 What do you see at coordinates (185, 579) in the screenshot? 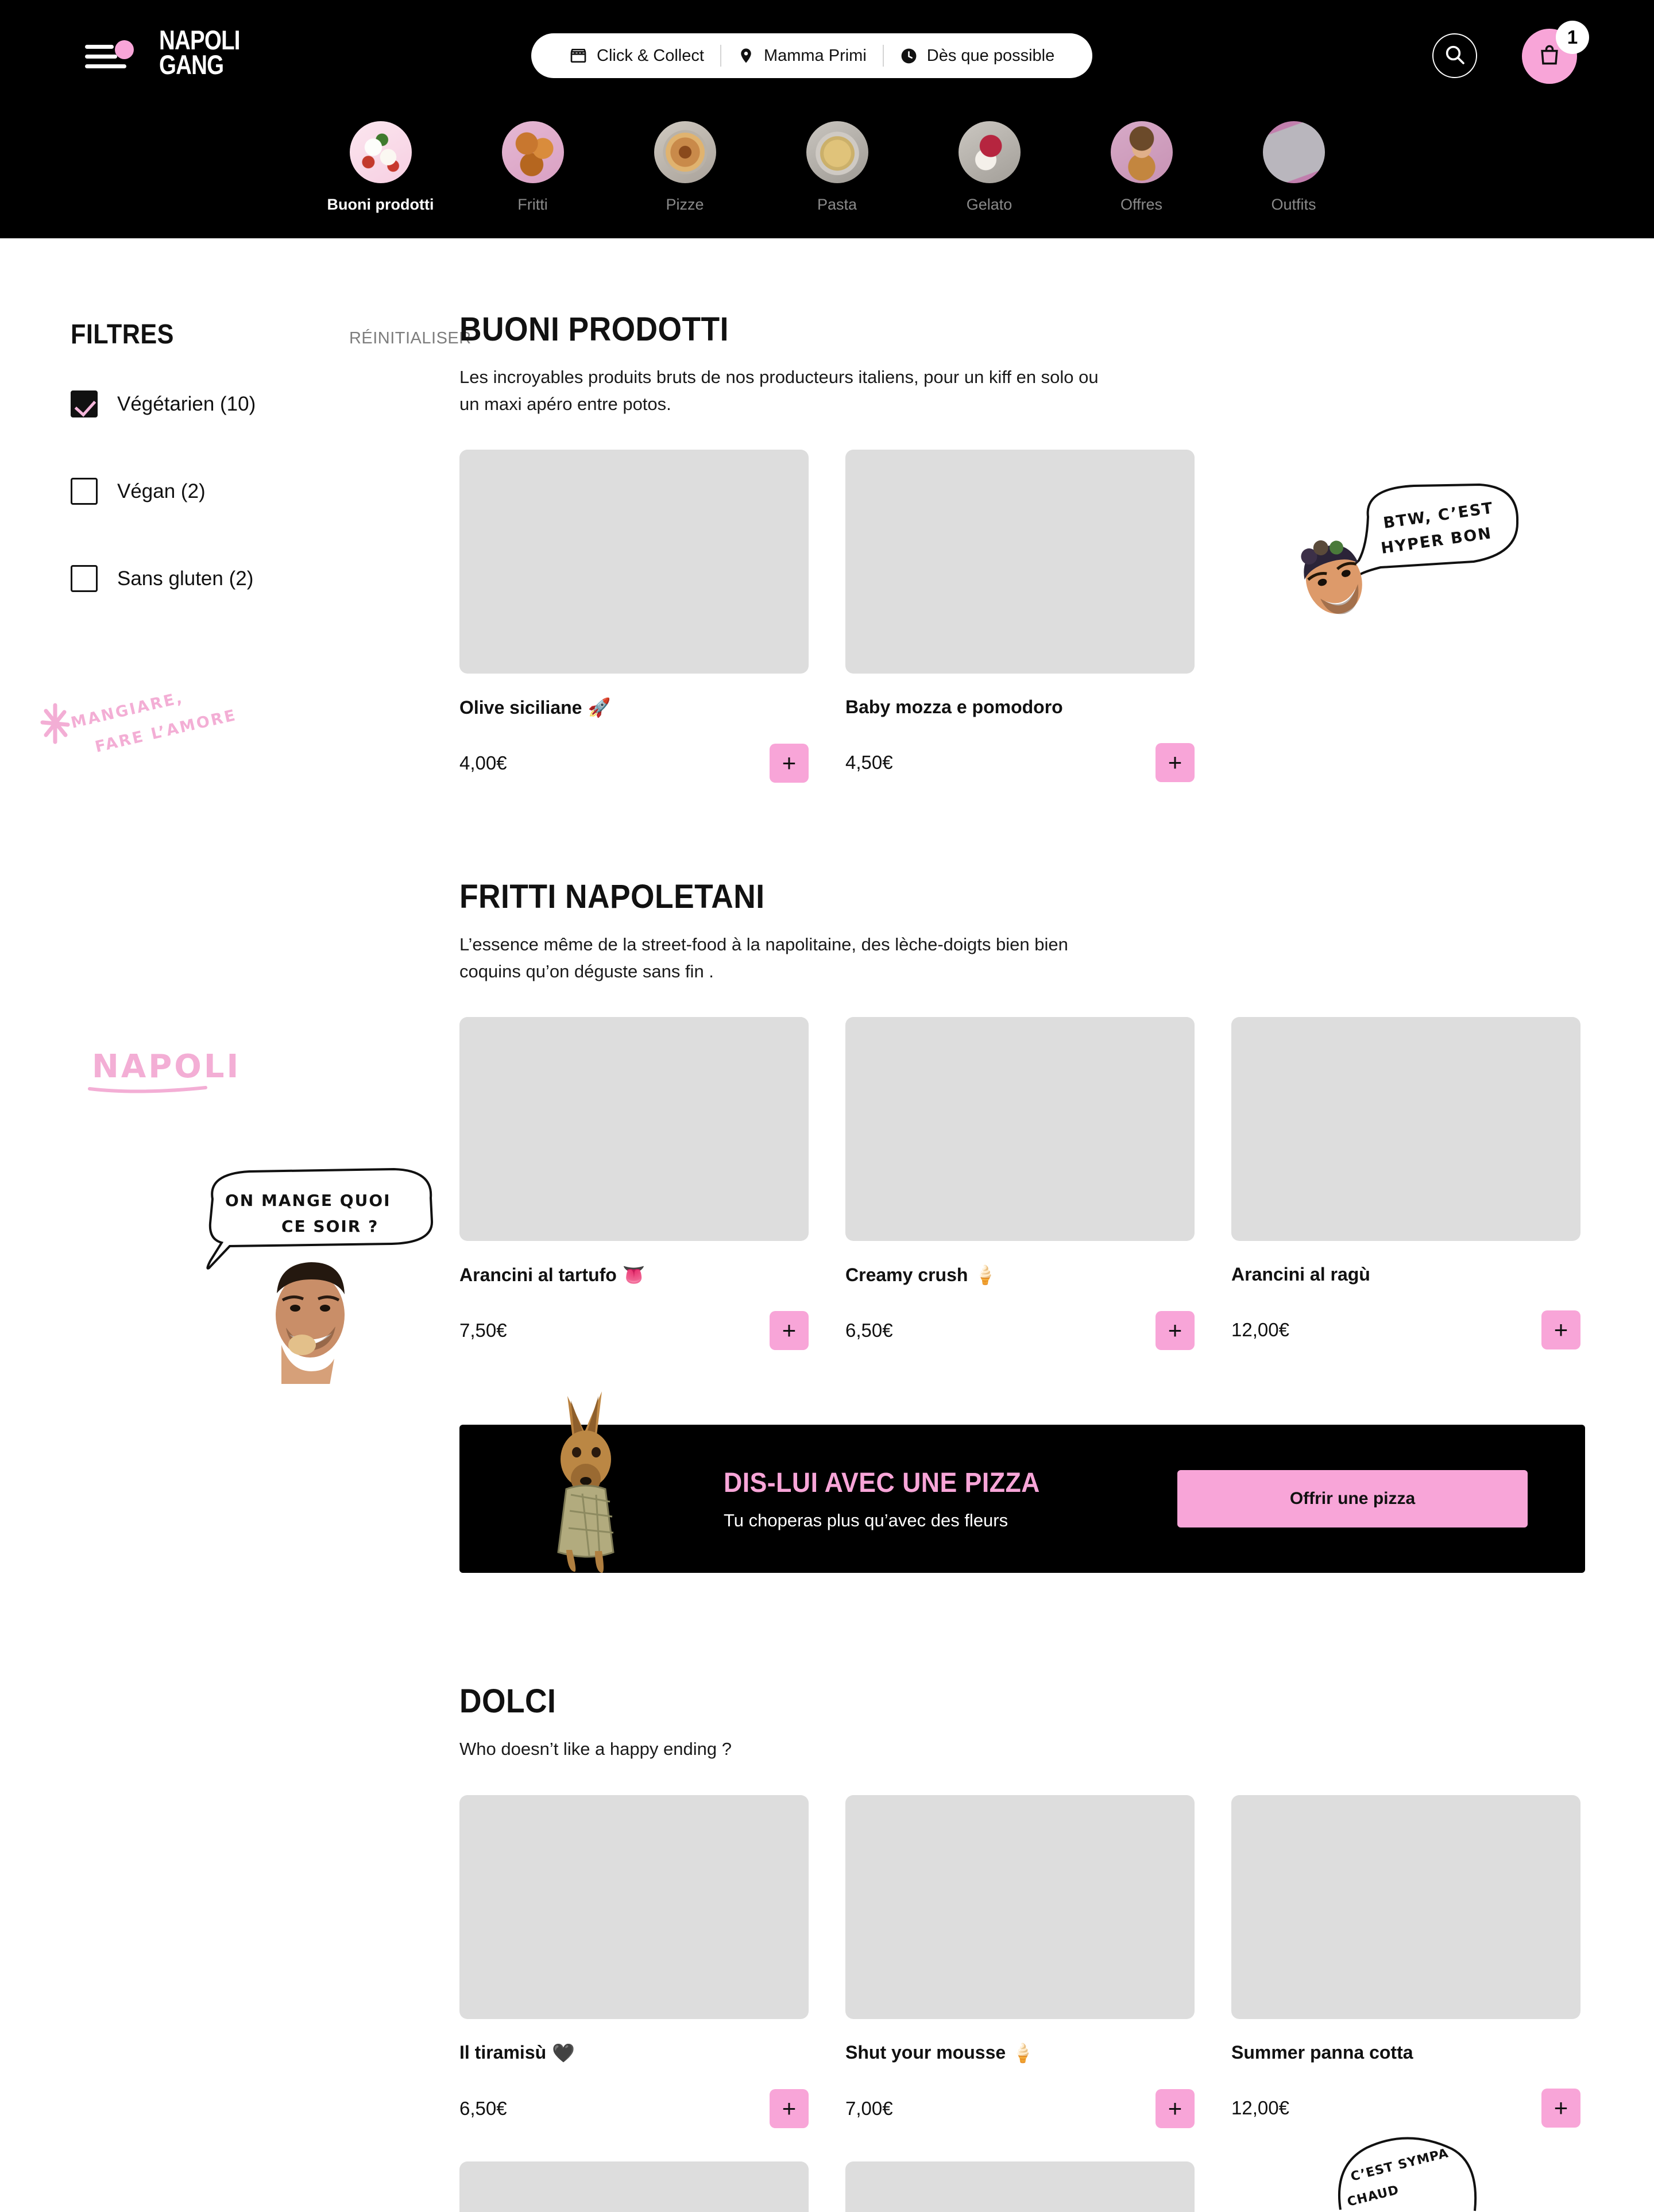
I see `filter-label: Sans gluten (2)` at bounding box center [185, 579].